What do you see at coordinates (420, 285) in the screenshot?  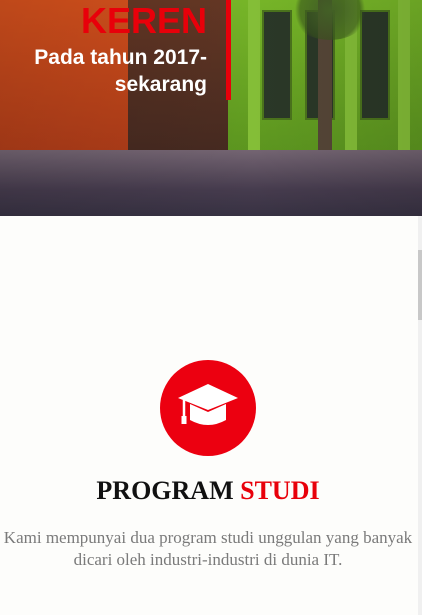 I see `page-scrollbar-thumb` at bounding box center [420, 285].